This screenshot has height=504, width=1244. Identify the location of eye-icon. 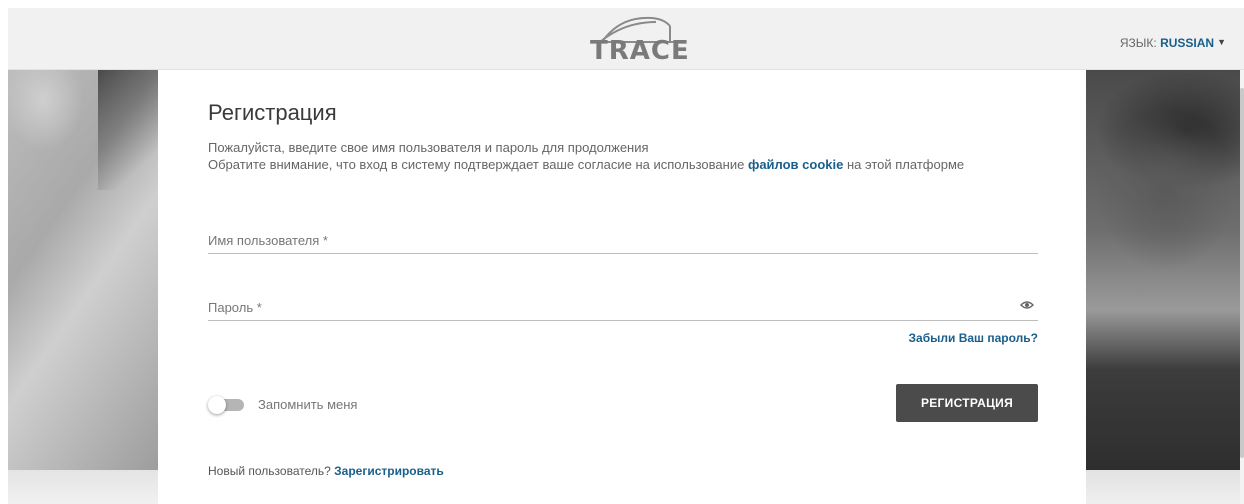
(1027, 305).